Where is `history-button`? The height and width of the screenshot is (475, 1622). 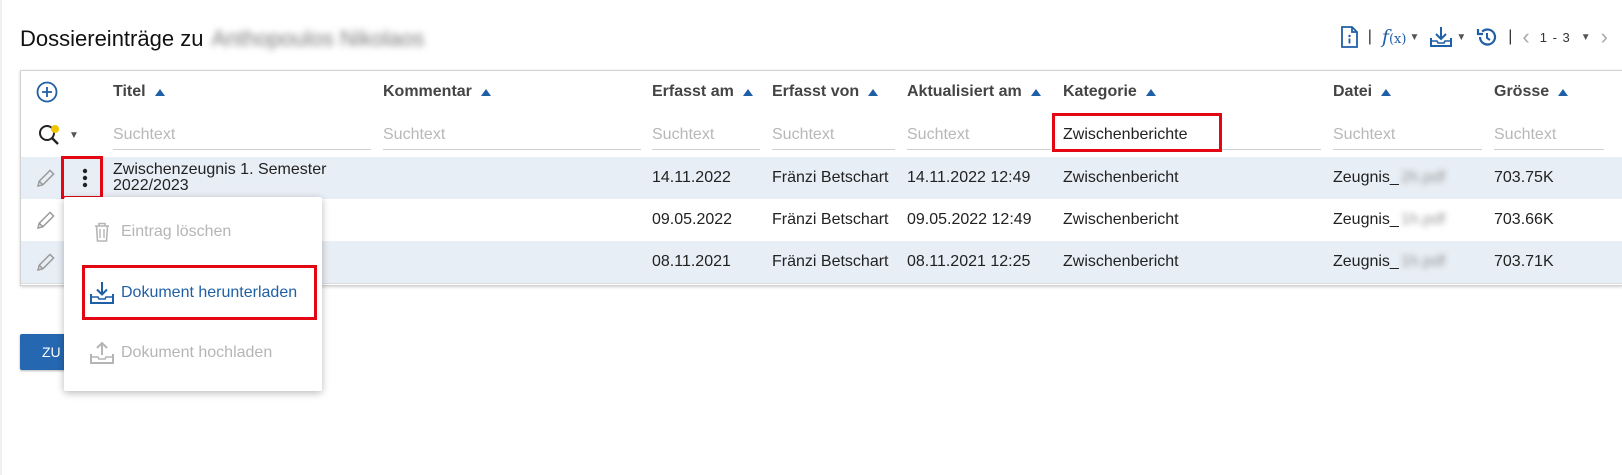
history-button is located at coordinates (1487, 37).